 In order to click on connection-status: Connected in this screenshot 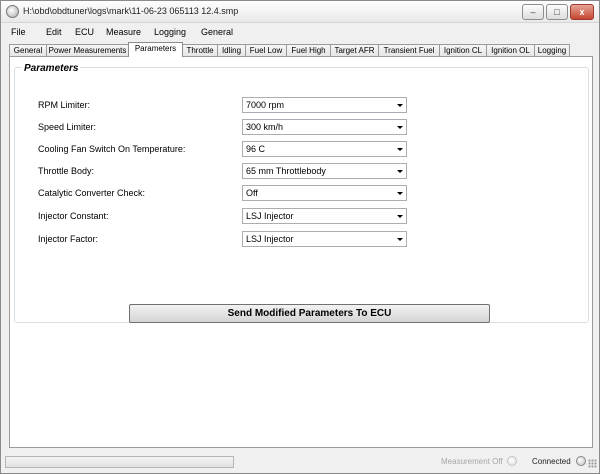, I will do `click(551, 461)`.